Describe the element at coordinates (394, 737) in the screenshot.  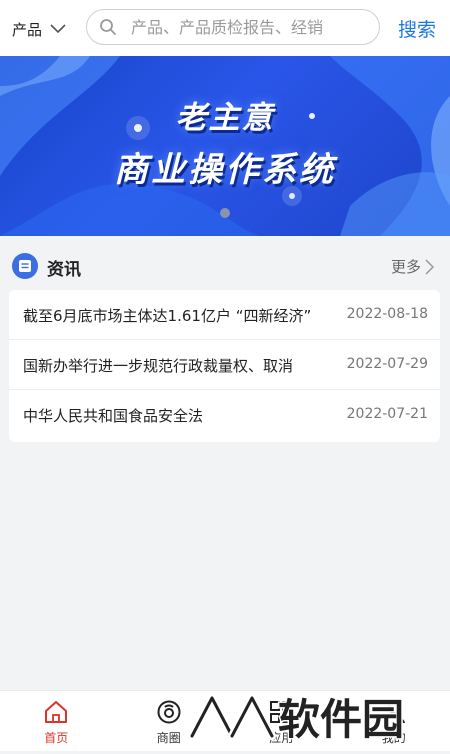
I see `tab-profile-label: 我的` at that location.